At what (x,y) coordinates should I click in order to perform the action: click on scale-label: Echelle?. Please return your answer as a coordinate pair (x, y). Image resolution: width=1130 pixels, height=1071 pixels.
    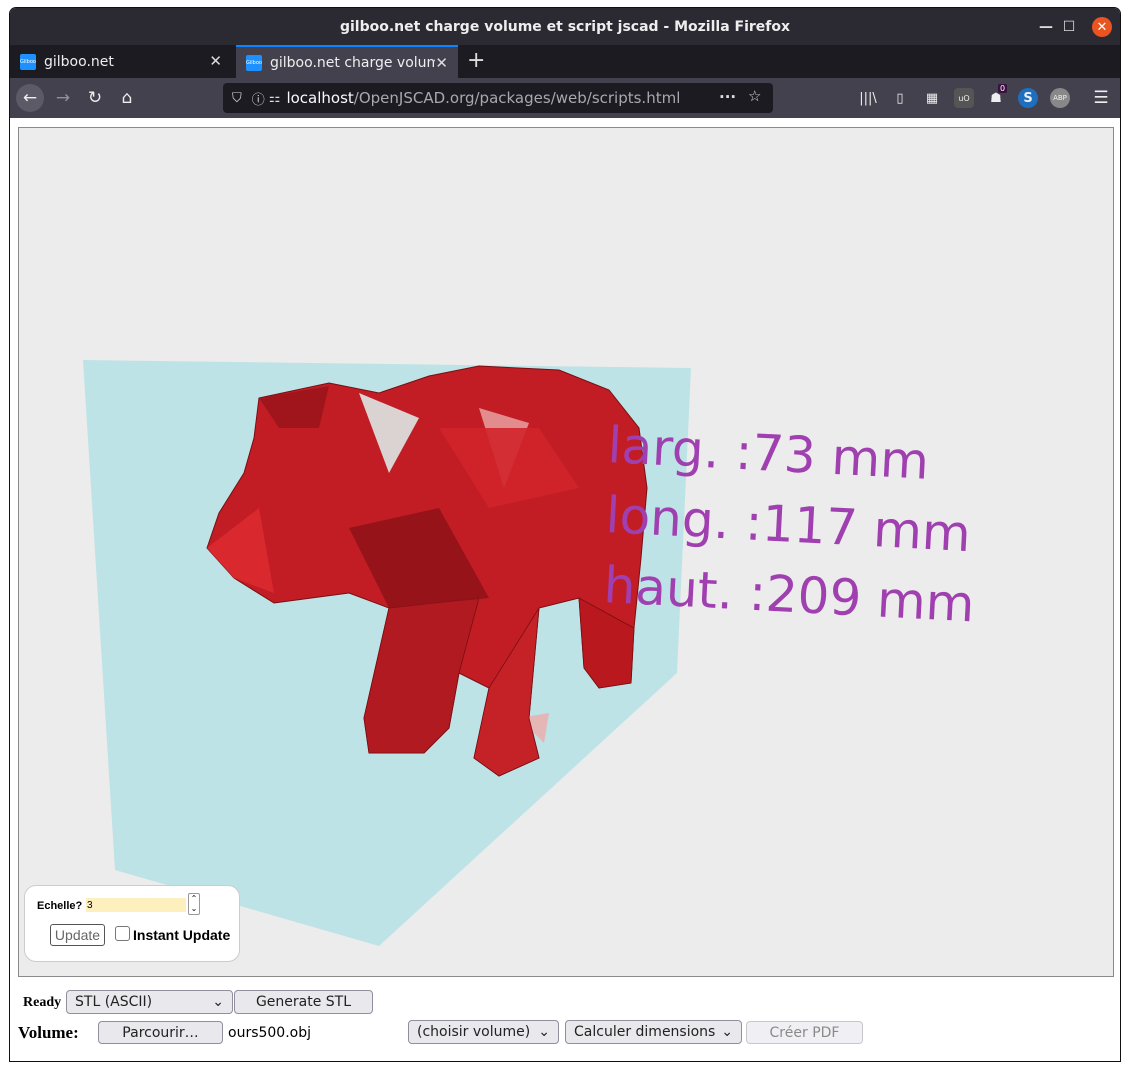
    Looking at the image, I should click on (60, 906).